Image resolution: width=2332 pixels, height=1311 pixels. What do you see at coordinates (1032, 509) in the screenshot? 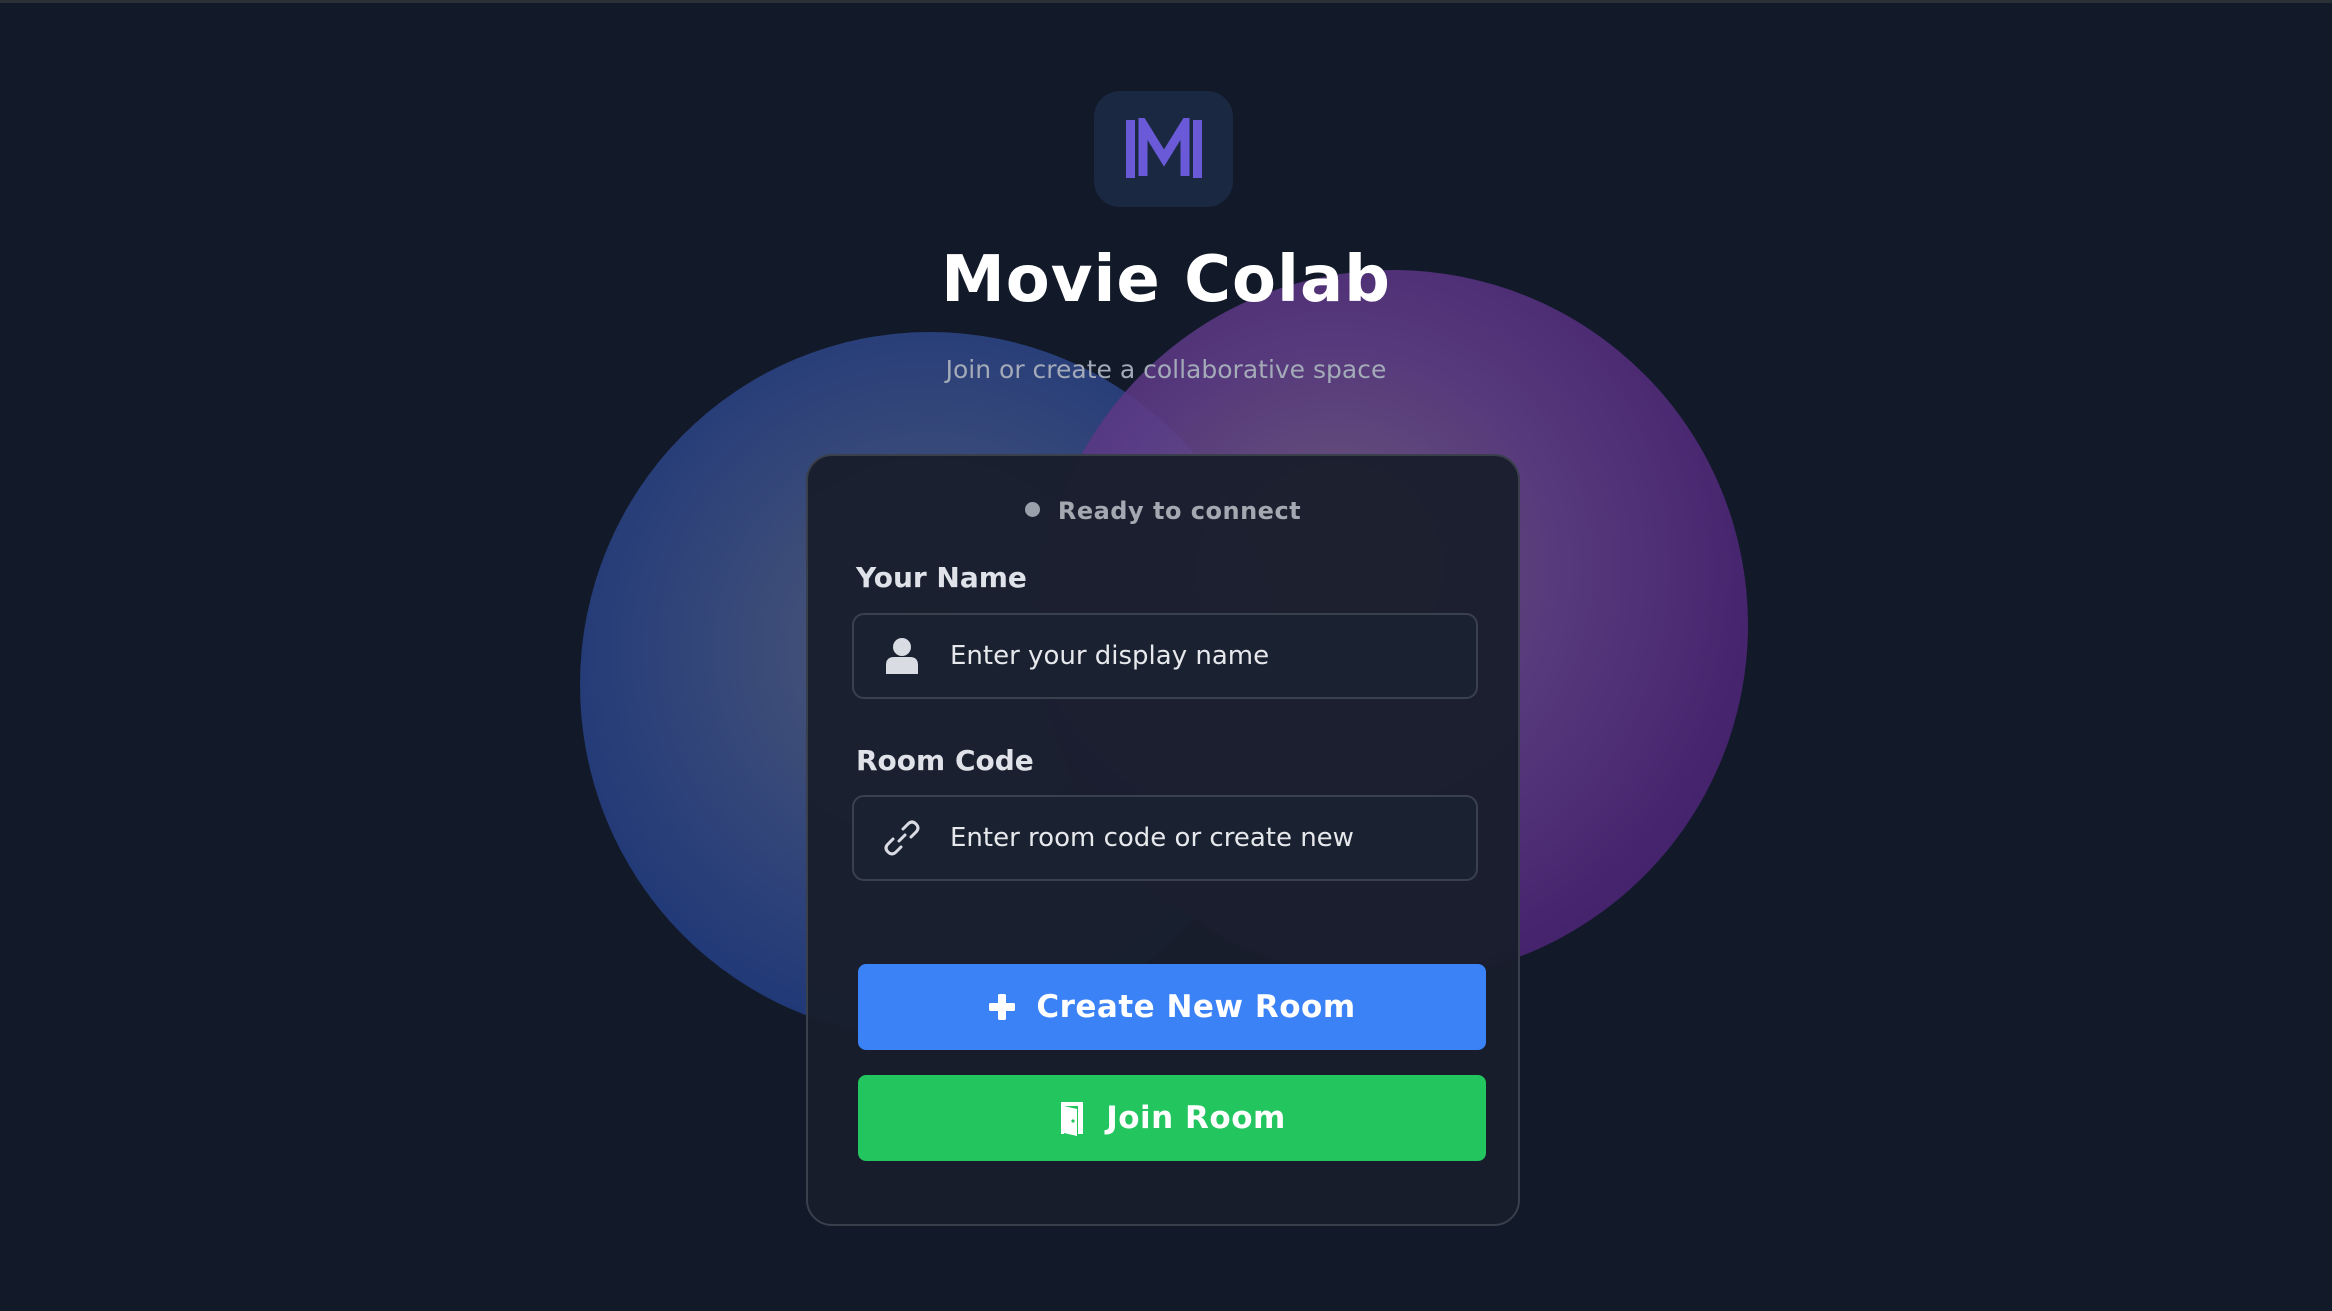
I see `status-dot-icon` at bounding box center [1032, 509].